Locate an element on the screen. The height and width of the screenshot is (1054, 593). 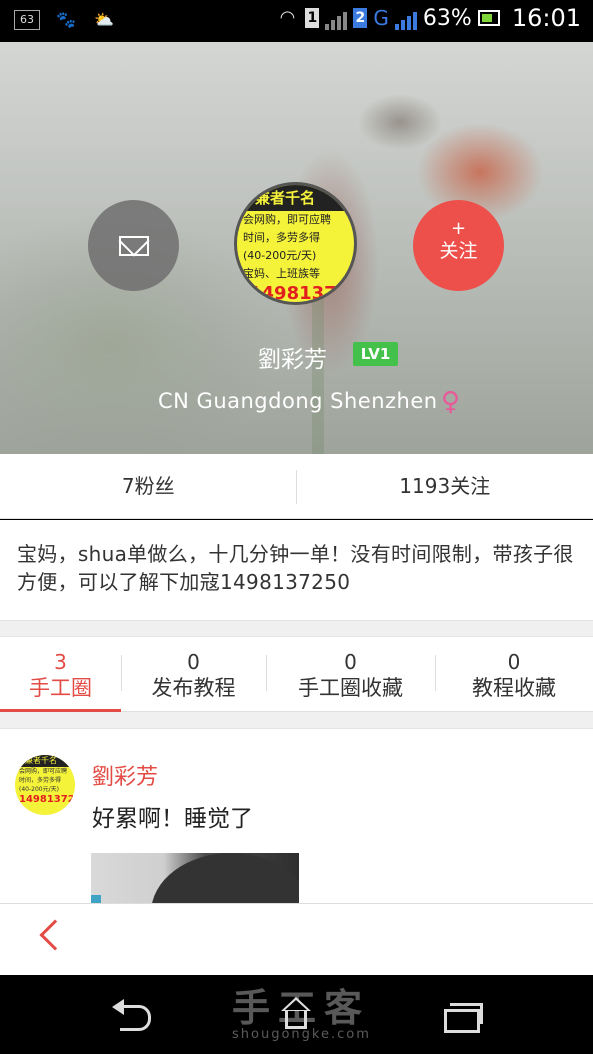
nav-home-icon is located at coordinates (296, 1015).